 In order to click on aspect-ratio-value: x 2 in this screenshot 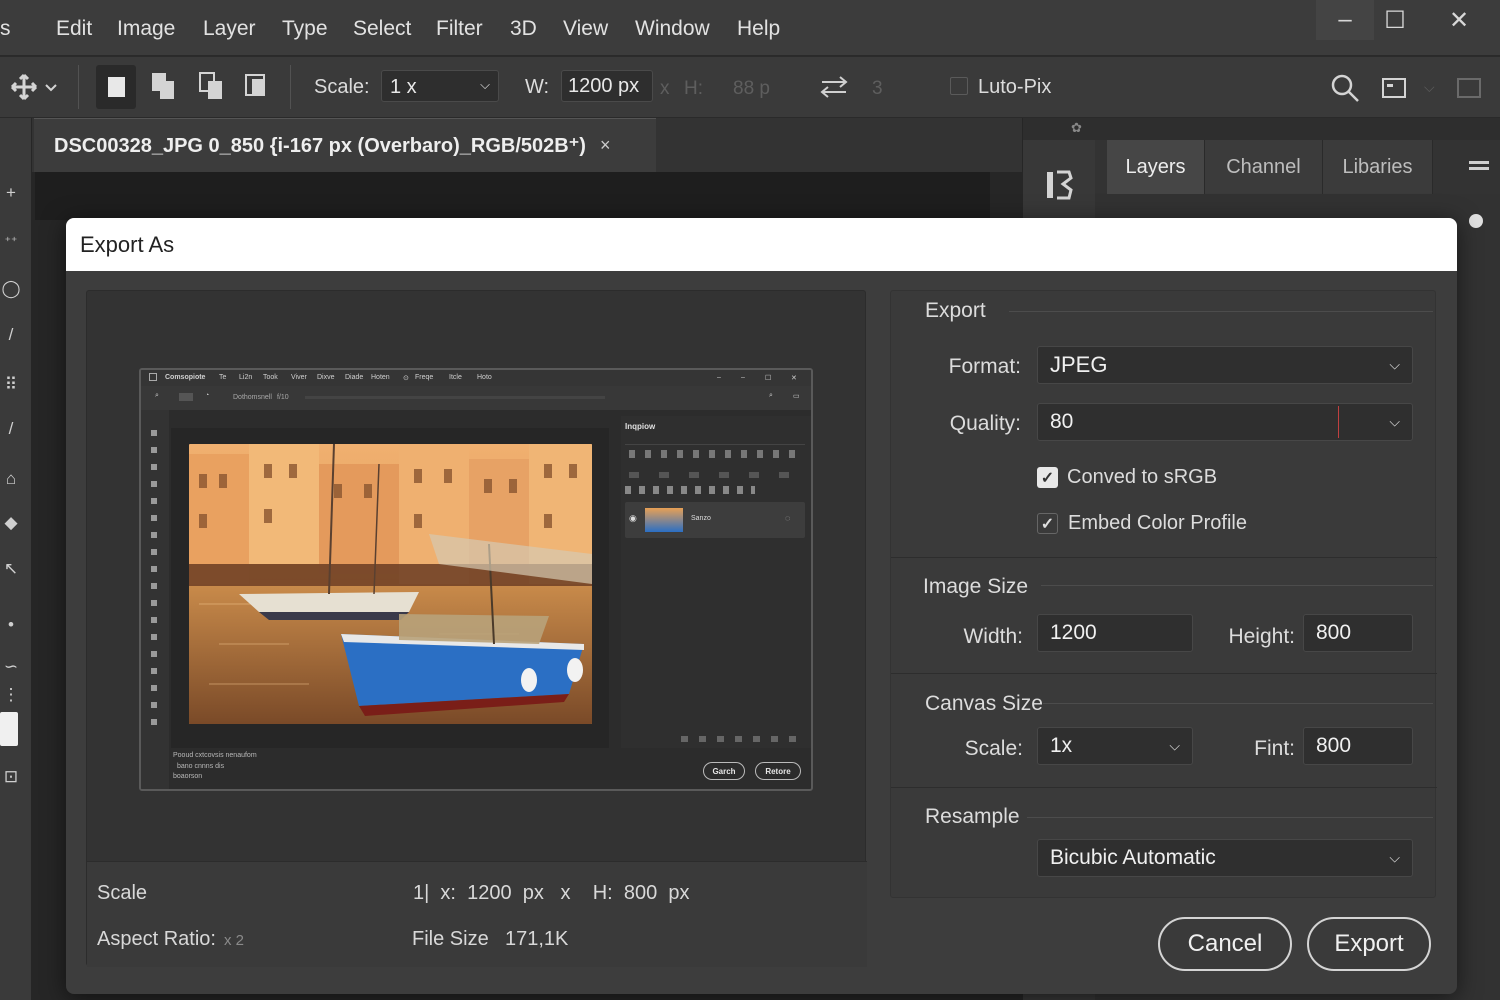, I will do `click(234, 940)`.